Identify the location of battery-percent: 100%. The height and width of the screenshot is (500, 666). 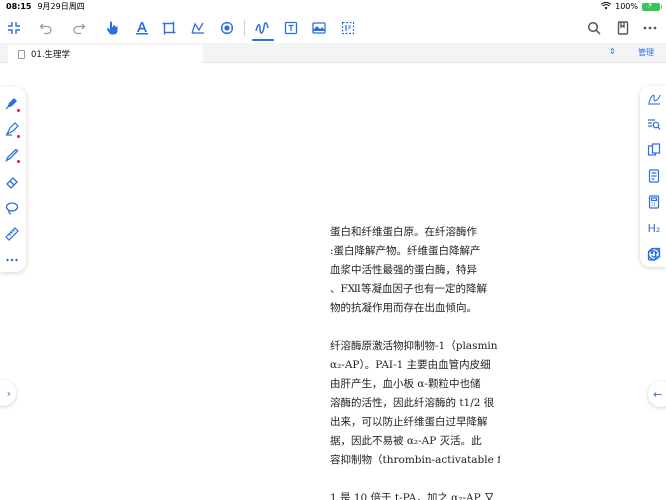
(626, 6).